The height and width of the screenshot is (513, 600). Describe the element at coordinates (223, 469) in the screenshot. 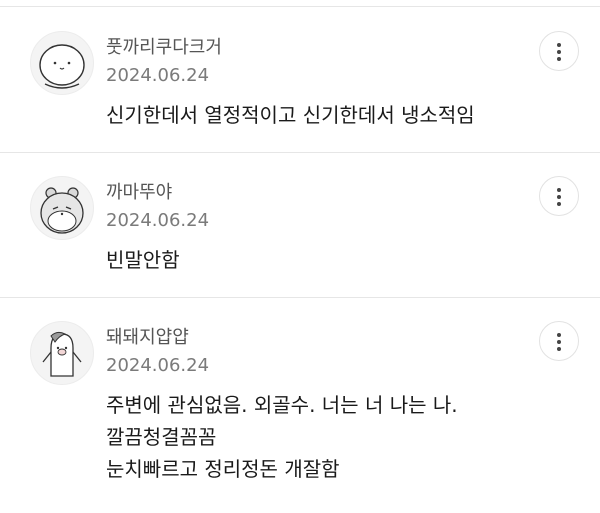

I see `comment-text: 눈치빠르고 정리정돈 개잘함` at that location.